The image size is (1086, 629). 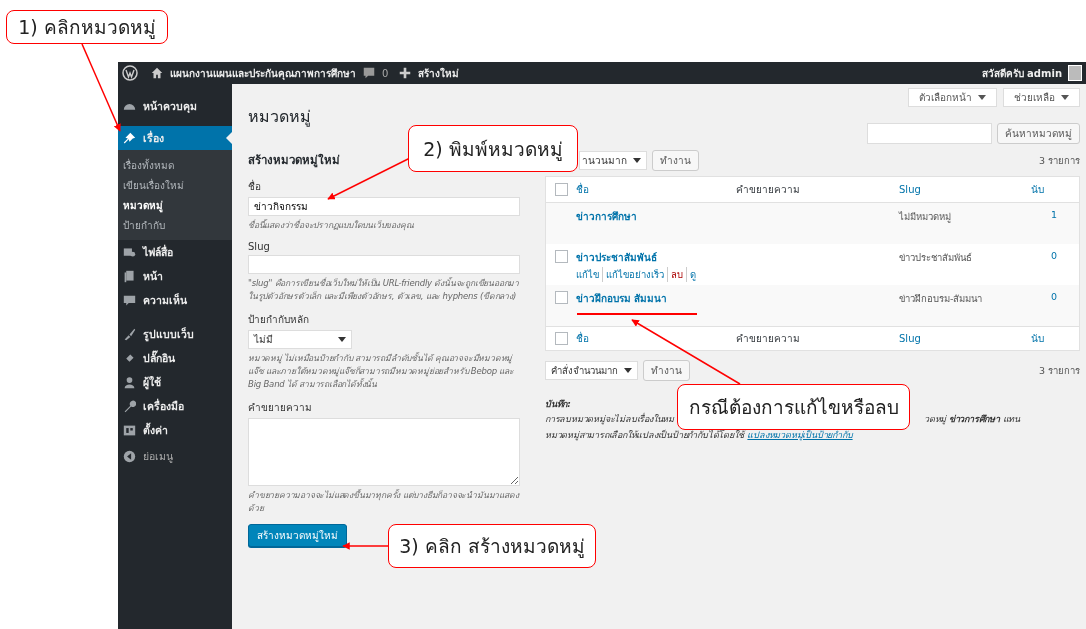 I want to click on row-action-link: แก้ไข, so click(x=589, y=274).